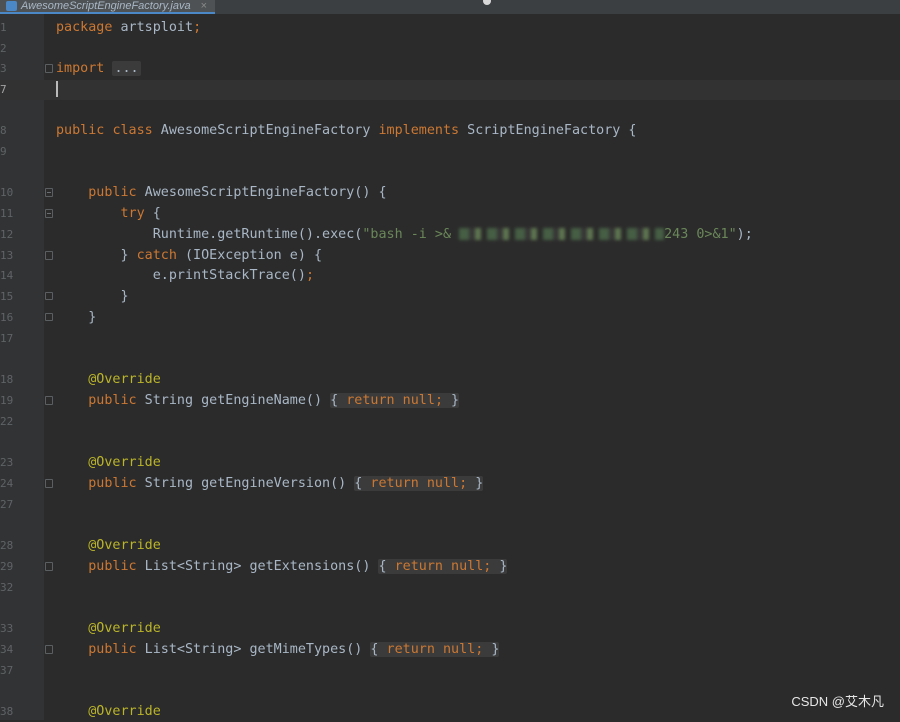 The width and height of the screenshot is (900, 722). What do you see at coordinates (419, 130) in the screenshot?
I see `keyword: implements` at bounding box center [419, 130].